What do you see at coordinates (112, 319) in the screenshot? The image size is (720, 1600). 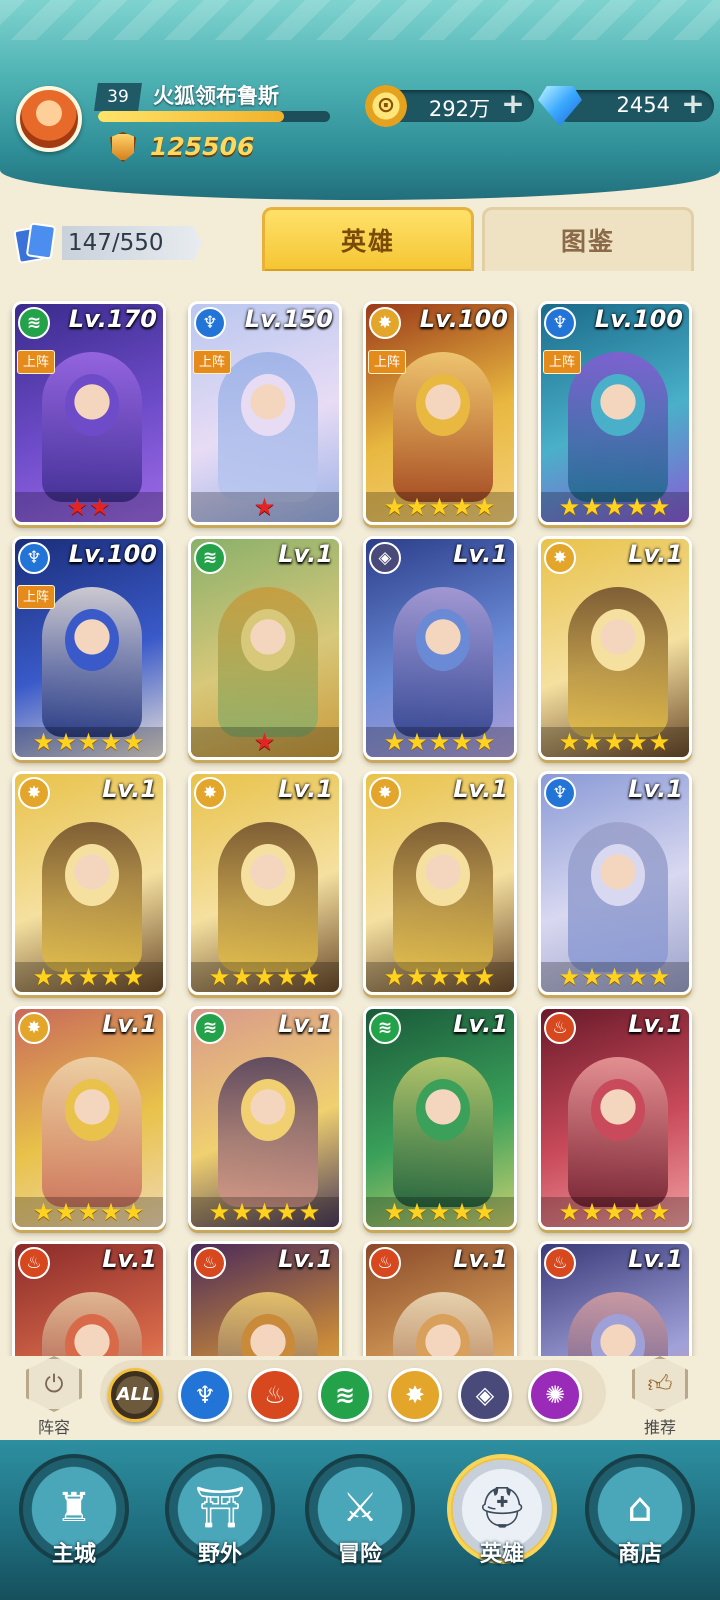 I see `hero-level: Lv.170` at bounding box center [112, 319].